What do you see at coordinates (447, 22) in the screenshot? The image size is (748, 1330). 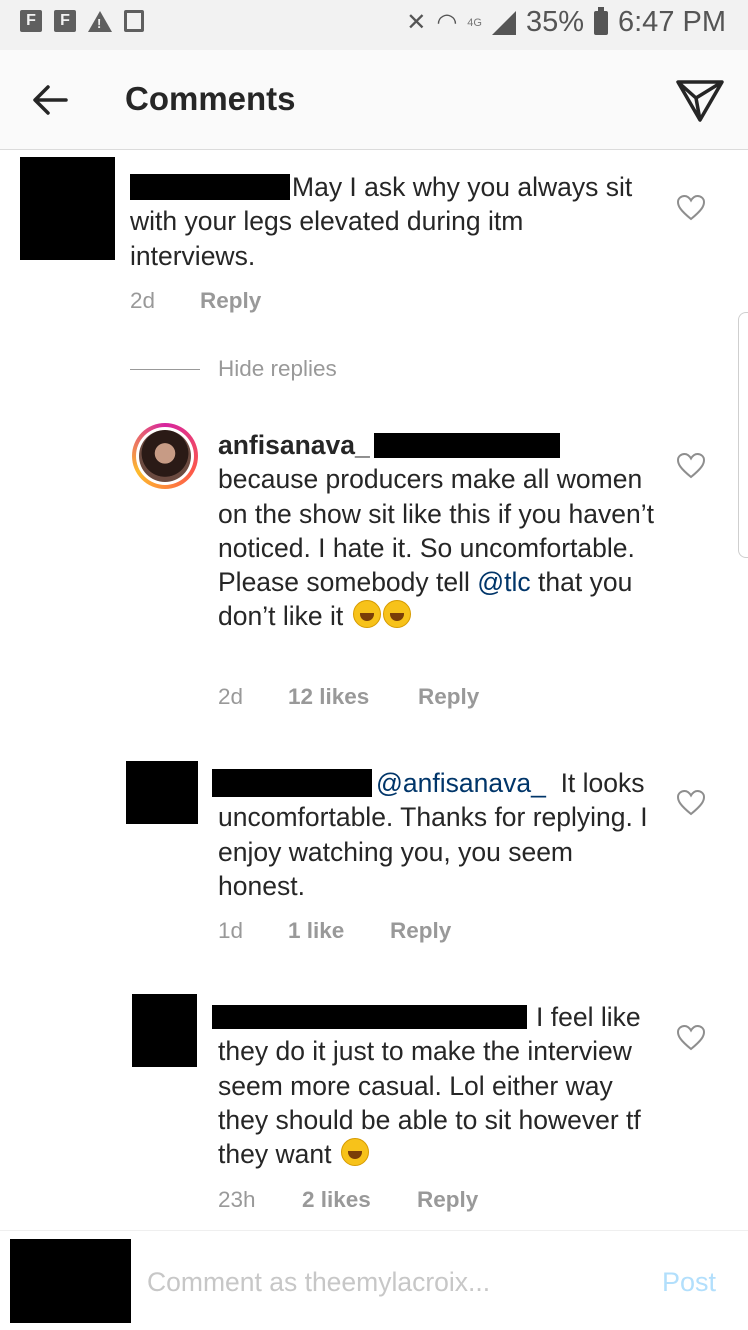 I see `wifi-icon: ◠` at bounding box center [447, 22].